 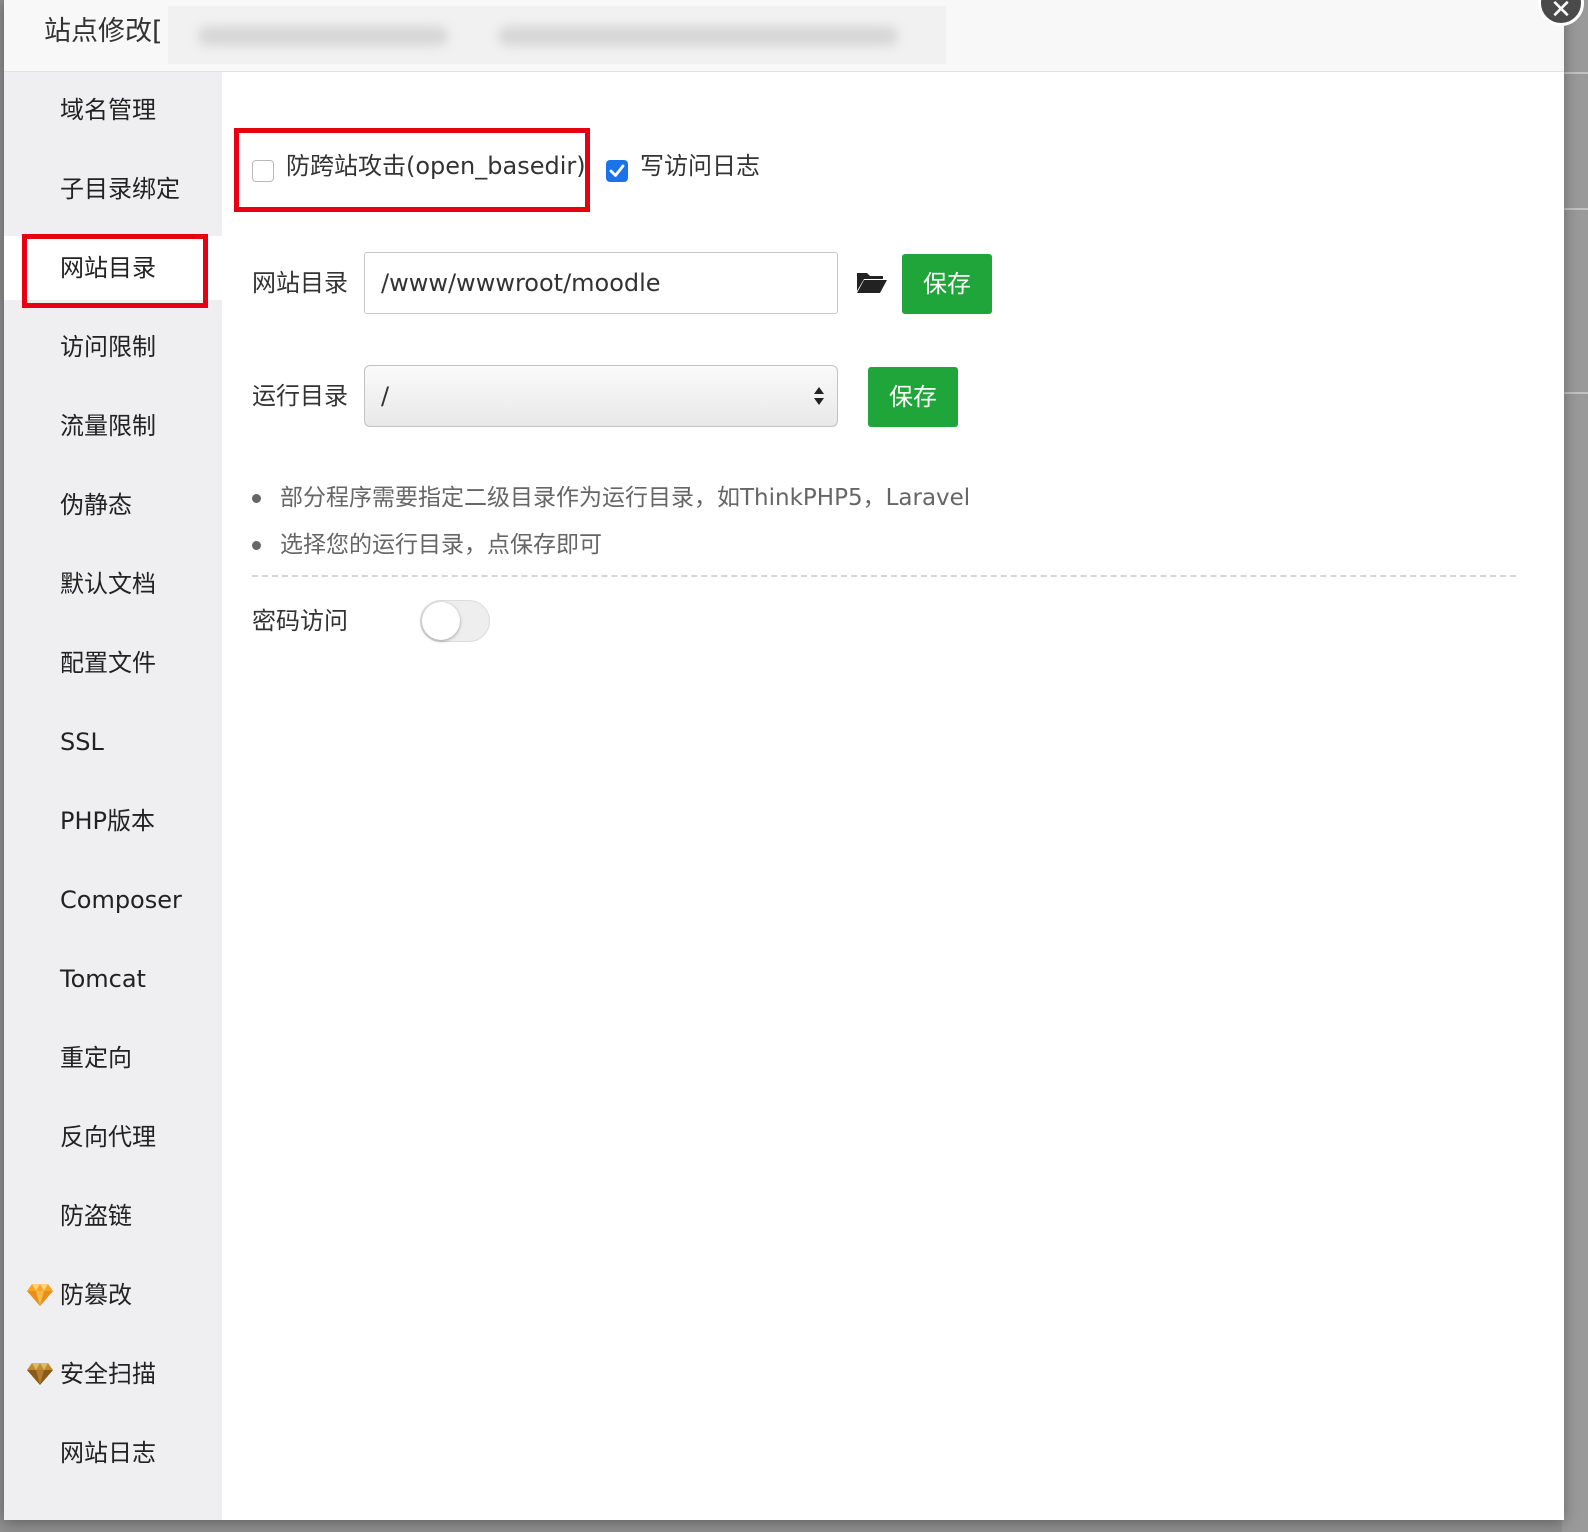 I want to click on tip-text: 选择您的运行目录，点保存即可, so click(x=441, y=545).